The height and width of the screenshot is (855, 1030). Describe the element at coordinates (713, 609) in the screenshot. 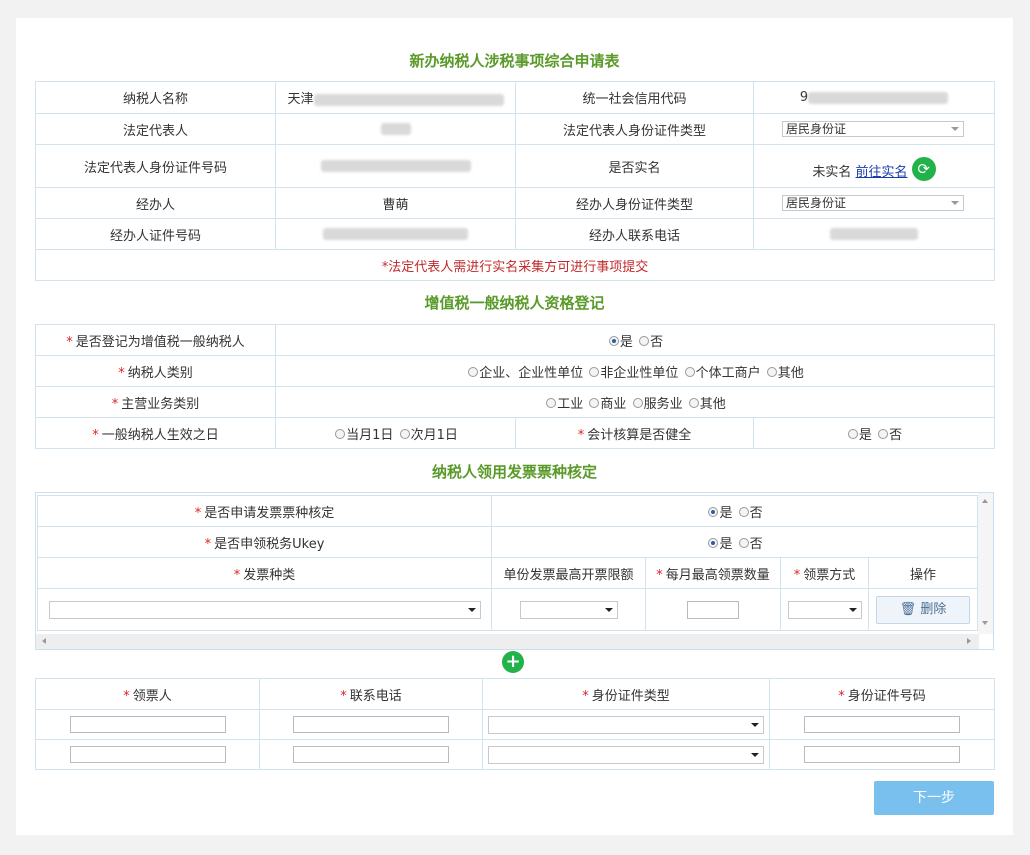

I see `monthly-quantity-input` at that location.